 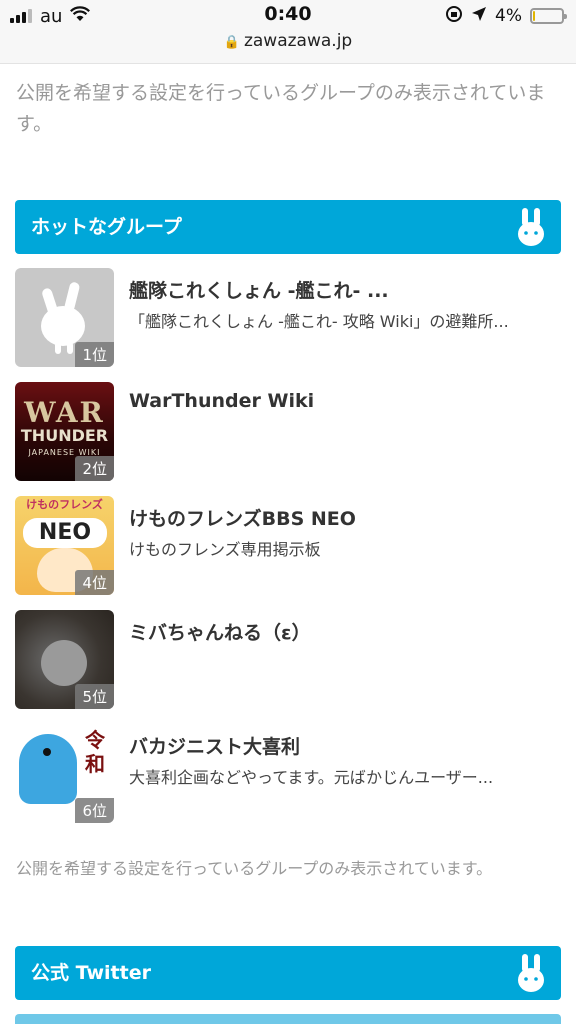 I want to click on status-bar: au 0:40 4% 🔒 zawazawa.jp, so click(x=288, y=32).